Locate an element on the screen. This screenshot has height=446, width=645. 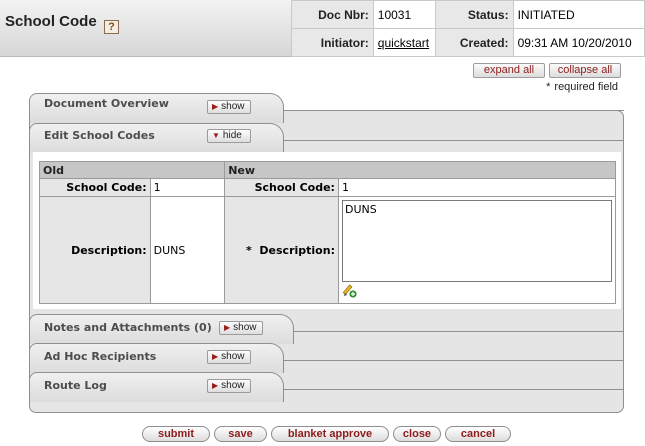
initiator-link: quickstart is located at coordinates (403, 43).